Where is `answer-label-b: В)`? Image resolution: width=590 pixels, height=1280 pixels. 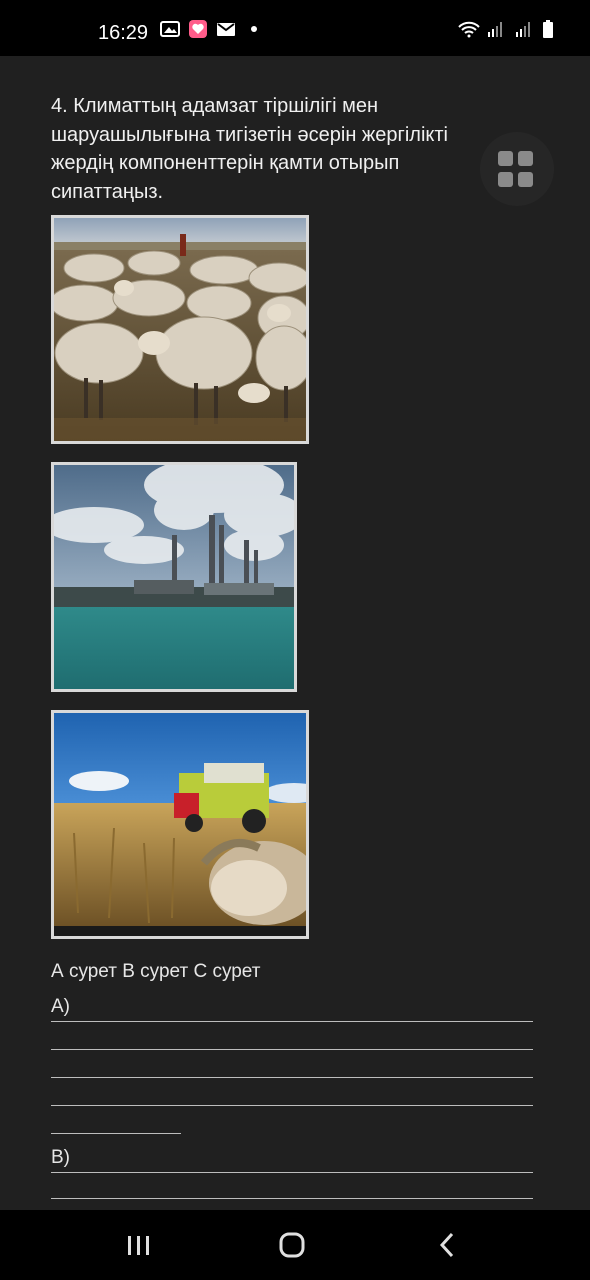 answer-label-b: В) is located at coordinates (60, 1157).